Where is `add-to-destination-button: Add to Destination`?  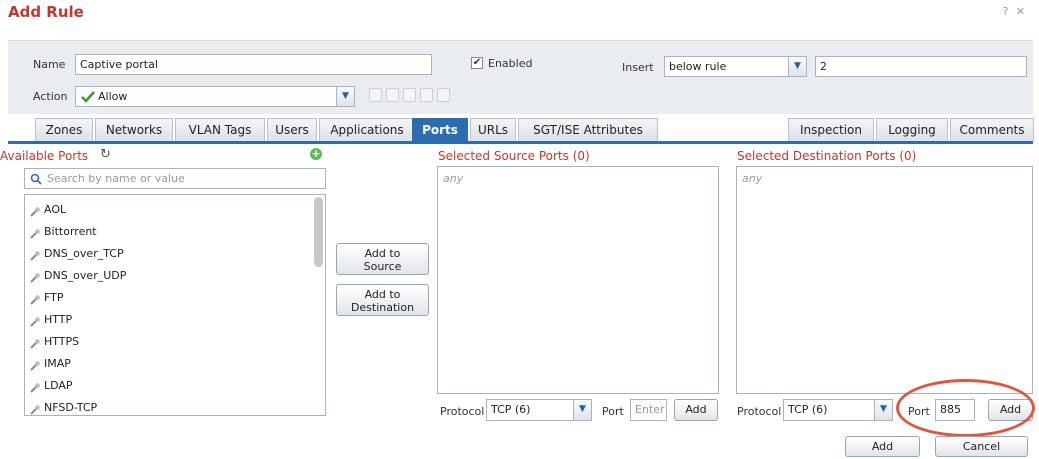
add-to-destination-button: Add to Destination is located at coordinates (382, 300).